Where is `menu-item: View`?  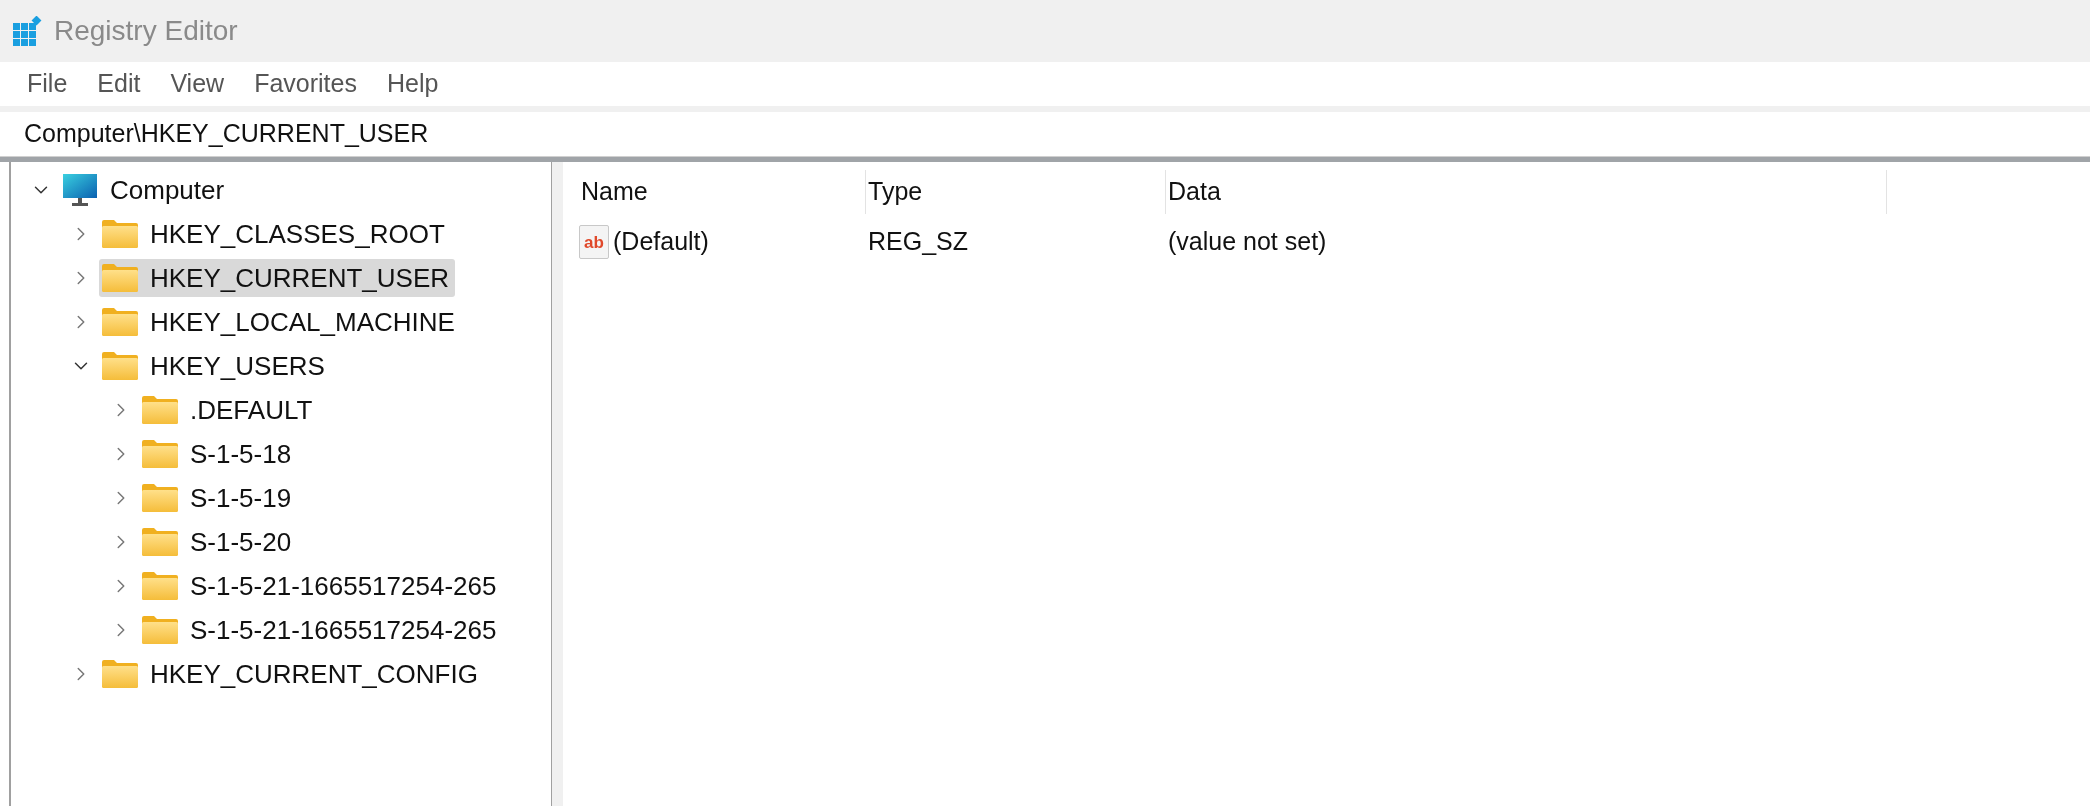
menu-item: View is located at coordinates (197, 84).